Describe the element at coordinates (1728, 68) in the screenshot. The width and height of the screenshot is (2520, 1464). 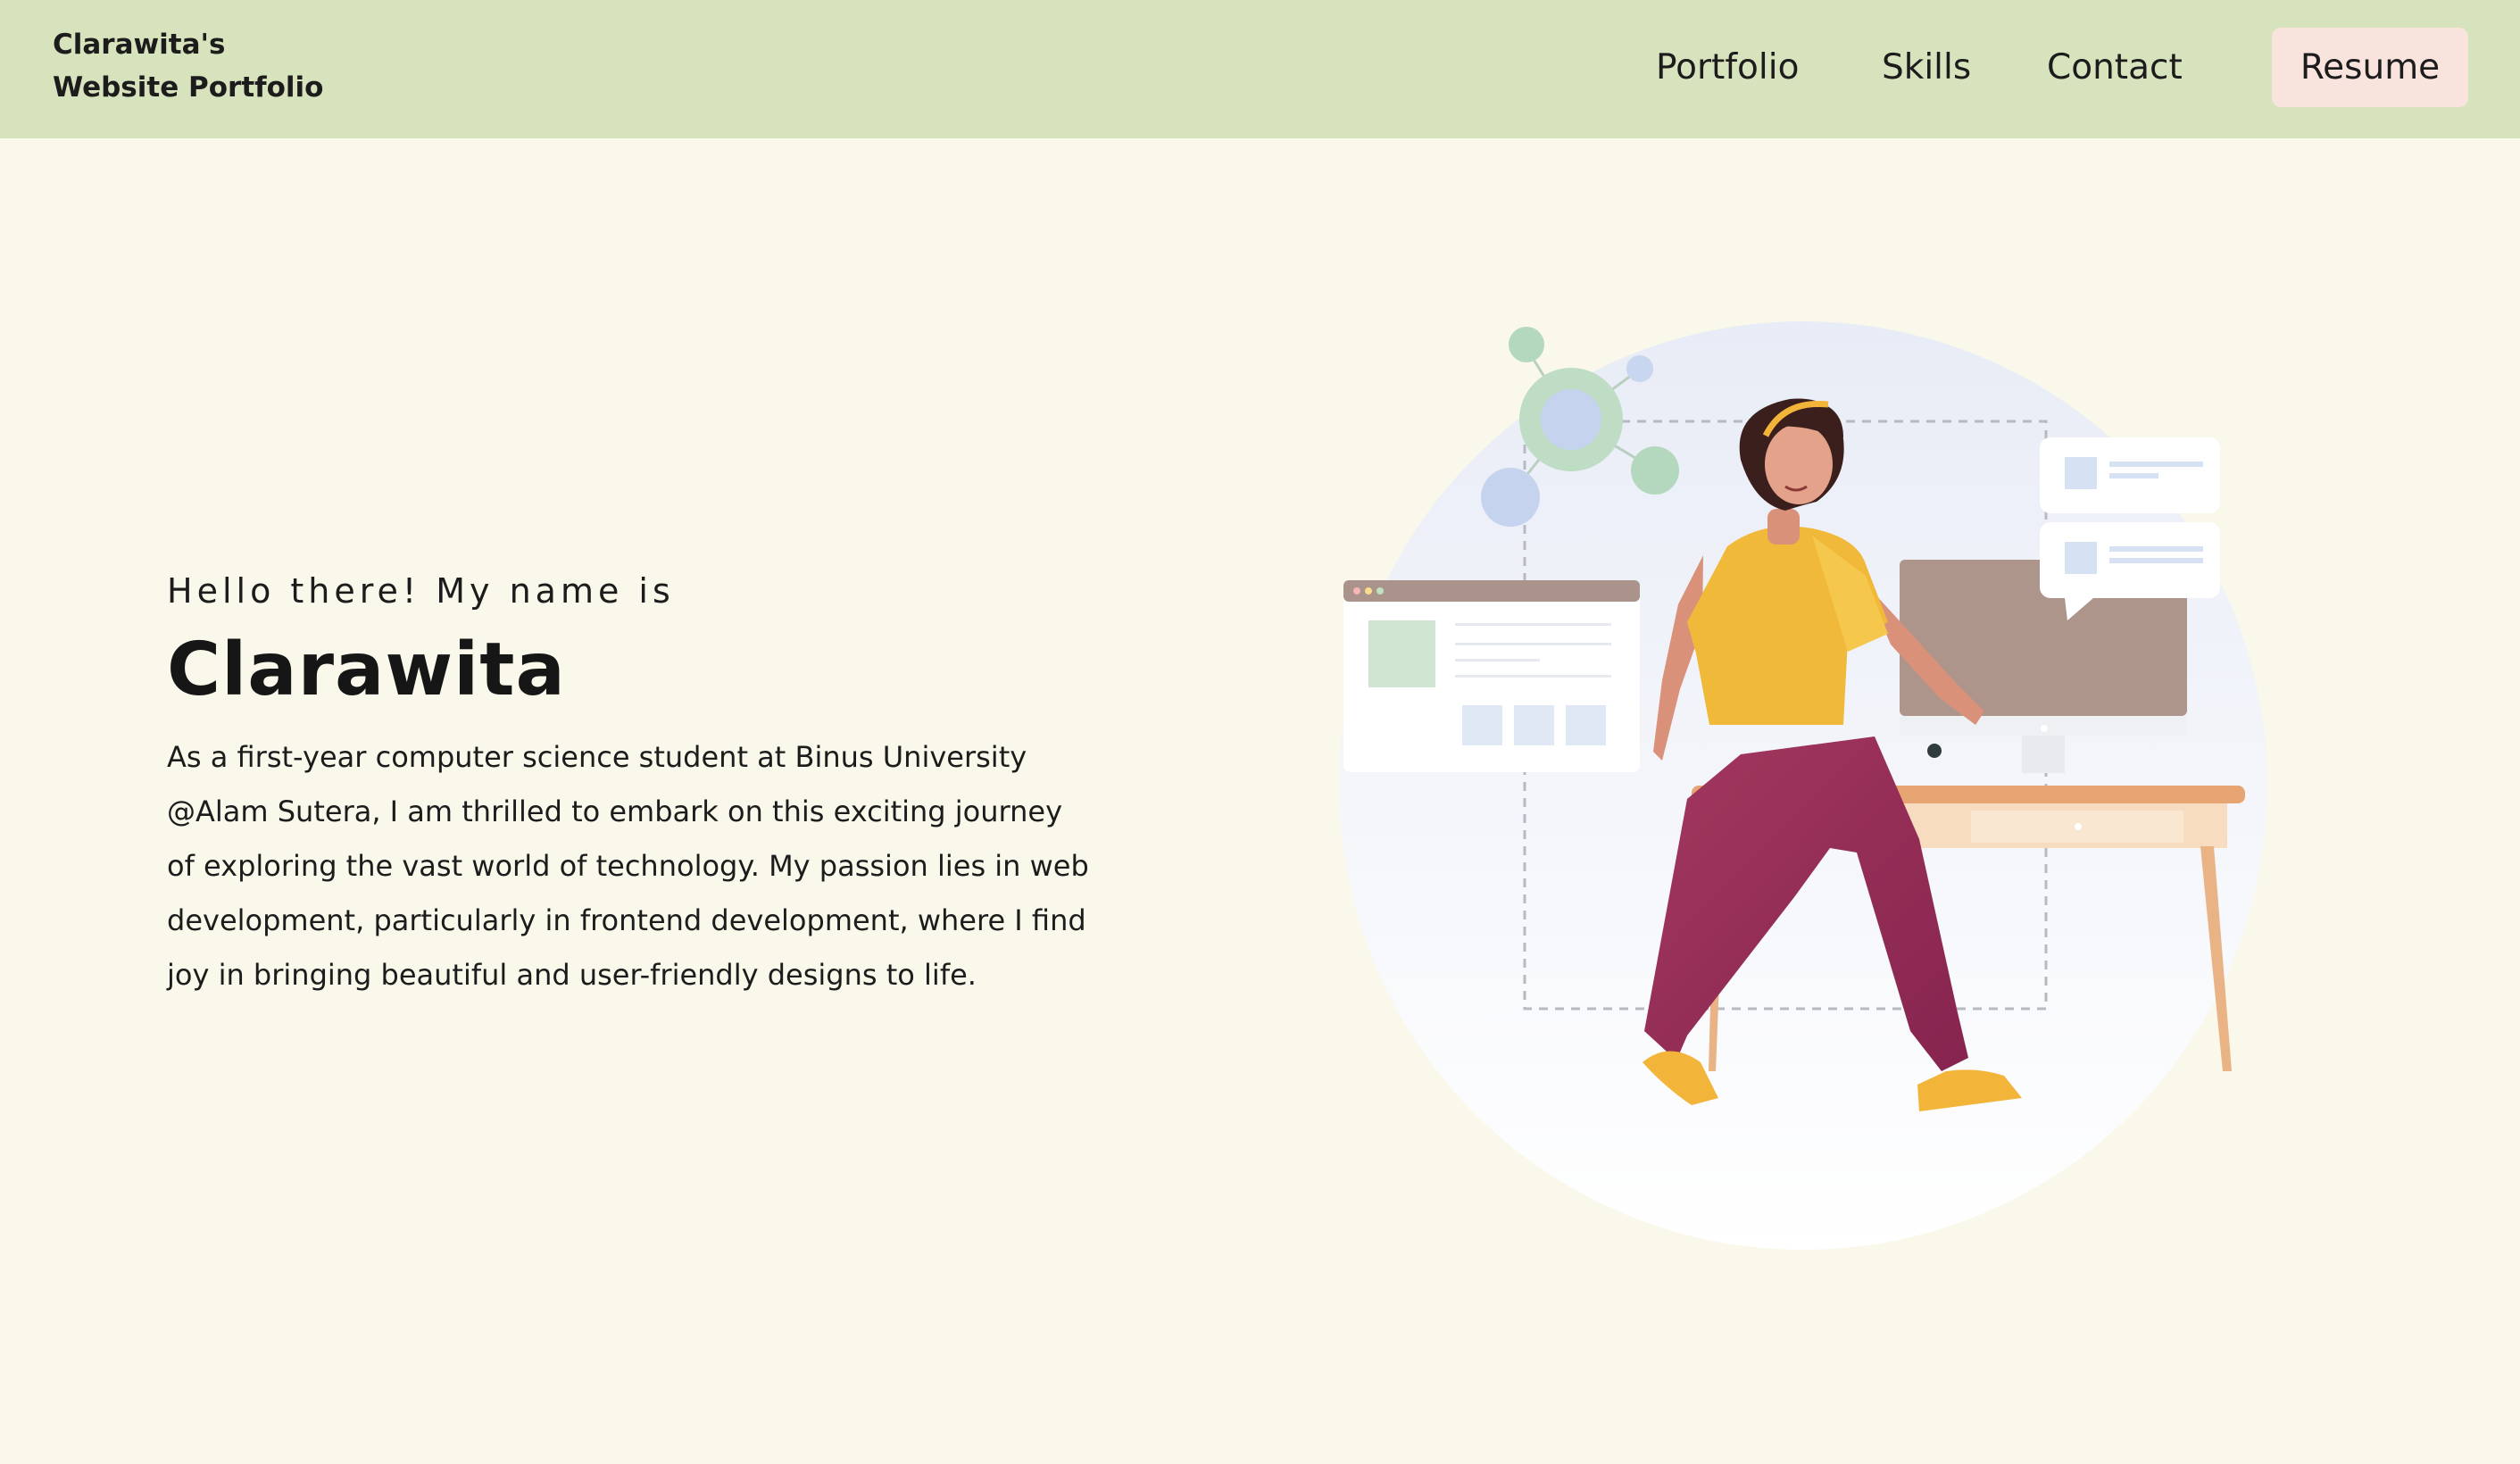
I see `nav-link-portfolio: Portfolio` at that location.